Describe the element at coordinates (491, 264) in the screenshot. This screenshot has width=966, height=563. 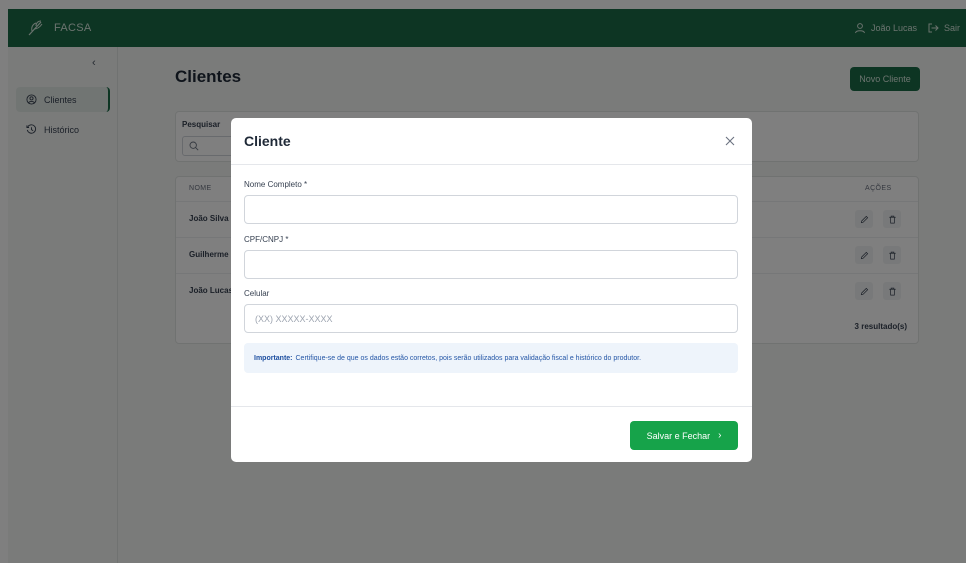
I see `cpf-cnpj-input` at that location.